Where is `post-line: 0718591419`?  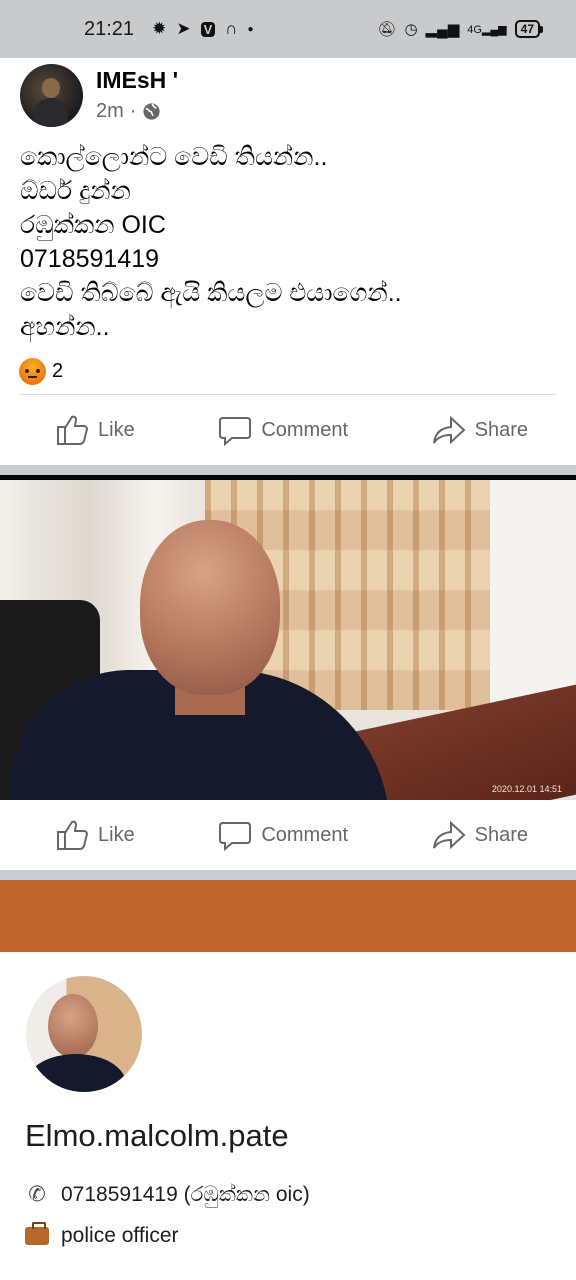 post-line: 0718591419 is located at coordinates (90, 259).